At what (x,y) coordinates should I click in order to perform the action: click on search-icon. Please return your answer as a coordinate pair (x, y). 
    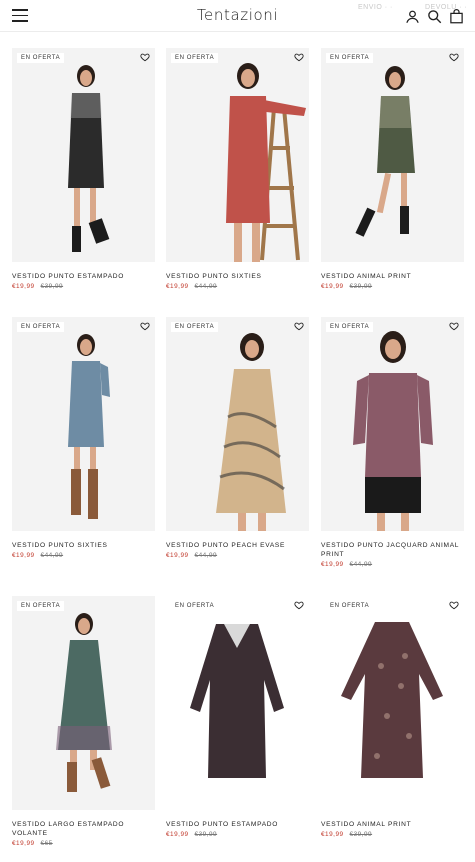
    Looking at the image, I should click on (434, 16).